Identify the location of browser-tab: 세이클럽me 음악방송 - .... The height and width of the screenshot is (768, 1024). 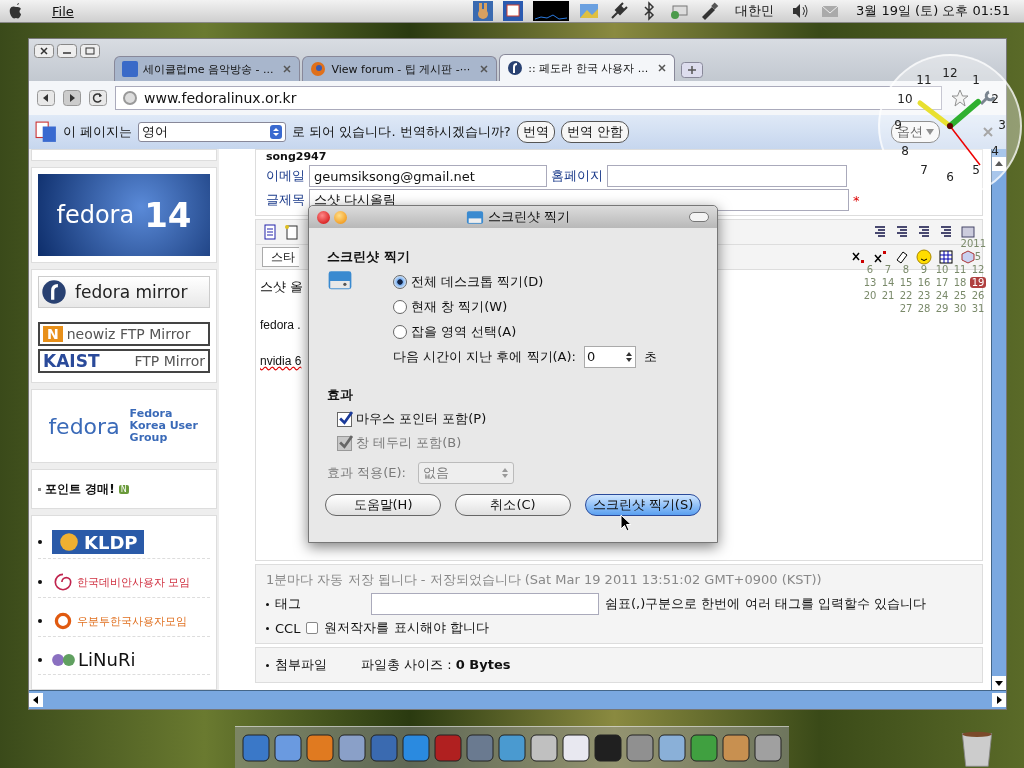
(207, 68).